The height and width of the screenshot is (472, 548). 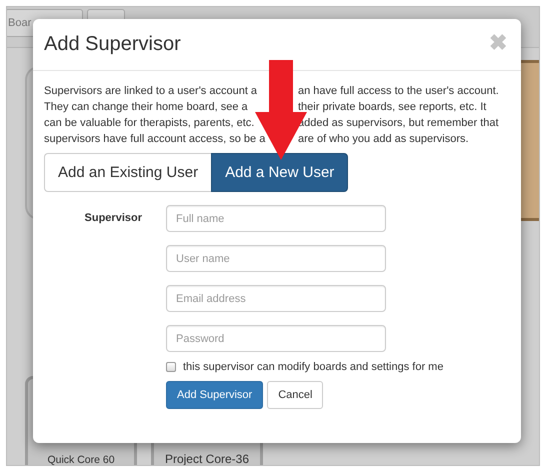 I want to click on description-text: Supervisors are linked to a user's account a, so click(x=151, y=91).